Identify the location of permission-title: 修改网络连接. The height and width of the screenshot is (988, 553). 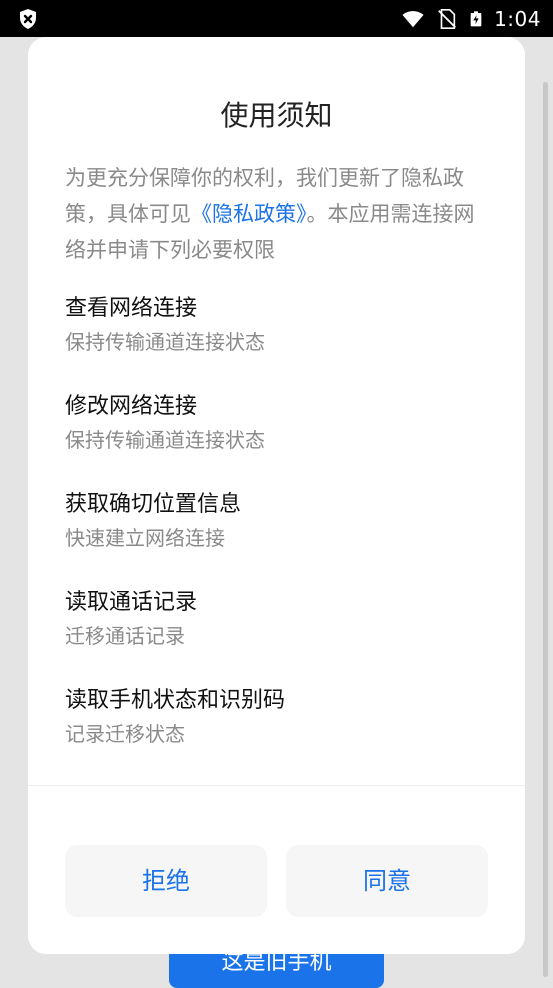
(131, 406).